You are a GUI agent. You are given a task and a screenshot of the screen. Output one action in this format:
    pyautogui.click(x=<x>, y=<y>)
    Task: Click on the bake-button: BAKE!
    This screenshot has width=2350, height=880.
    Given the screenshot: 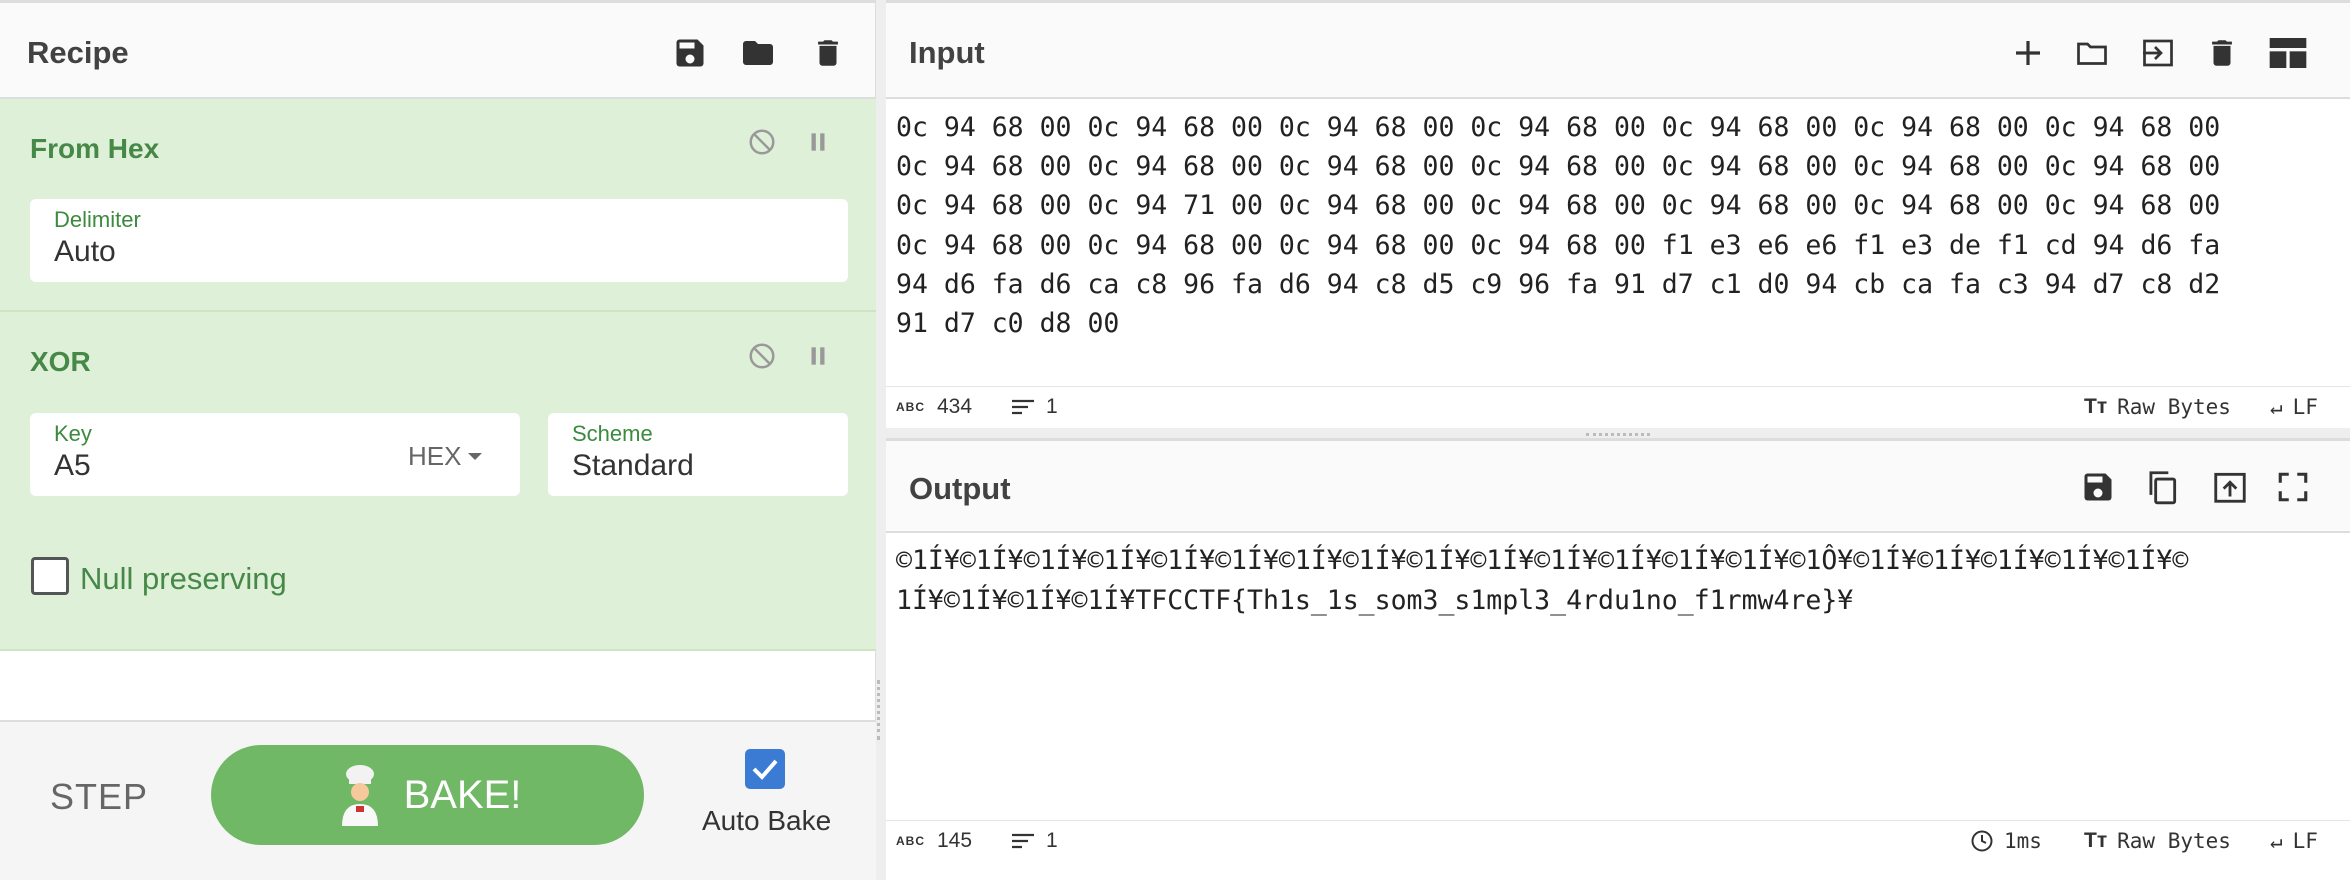 What is the action you would take?
    pyautogui.click(x=427, y=795)
    